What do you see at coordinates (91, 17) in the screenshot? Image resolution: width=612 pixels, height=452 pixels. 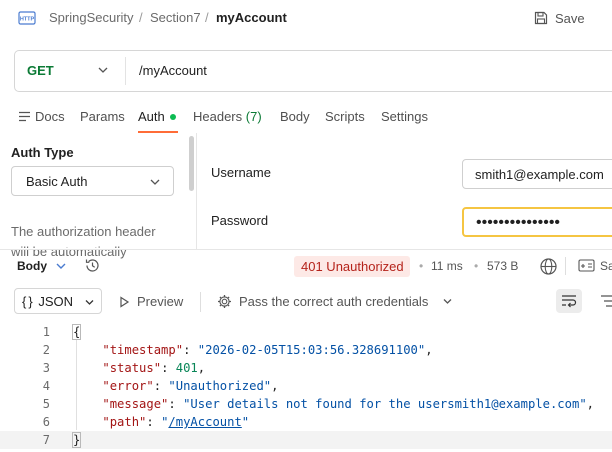 I see `breadcrumb-collection: SpringSecurity` at bounding box center [91, 17].